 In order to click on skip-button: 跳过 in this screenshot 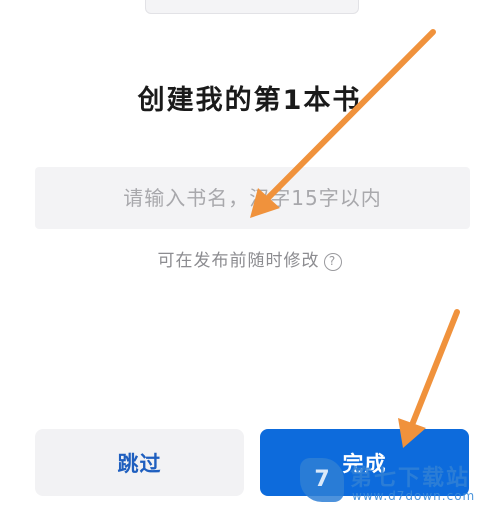, I will do `click(139, 462)`.